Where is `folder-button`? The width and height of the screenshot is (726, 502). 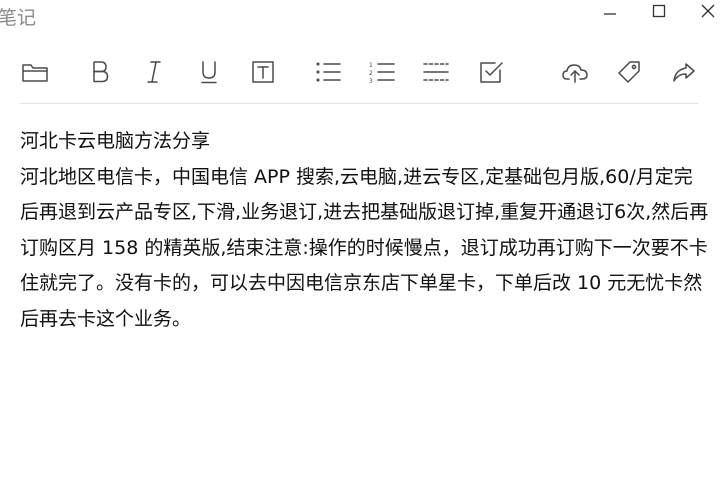 folder-button is located at coordinates (35, 72).